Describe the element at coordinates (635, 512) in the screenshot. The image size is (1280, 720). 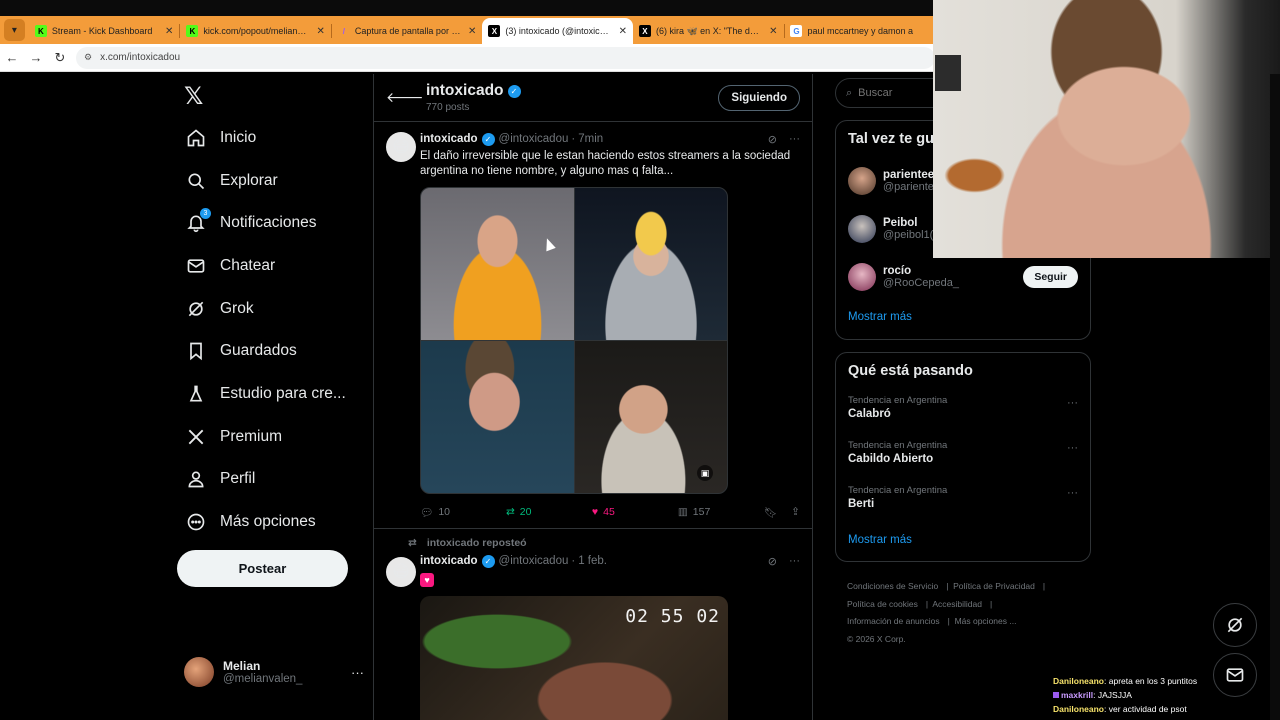
I see `like-button: ♥ 45` at that location.